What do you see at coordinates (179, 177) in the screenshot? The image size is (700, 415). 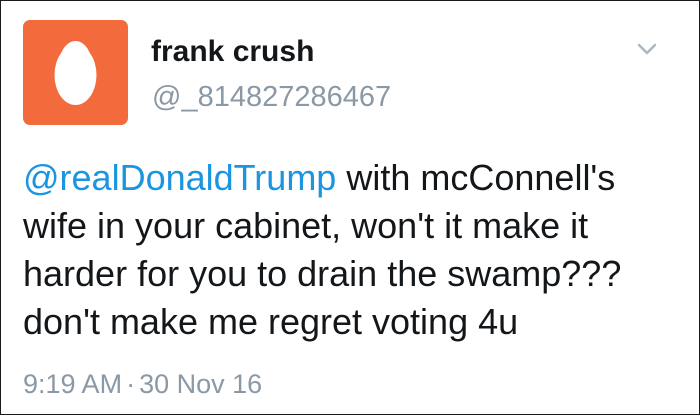 I see `mention-link: @realDonaldTrump` at bounding box center [179, 177].